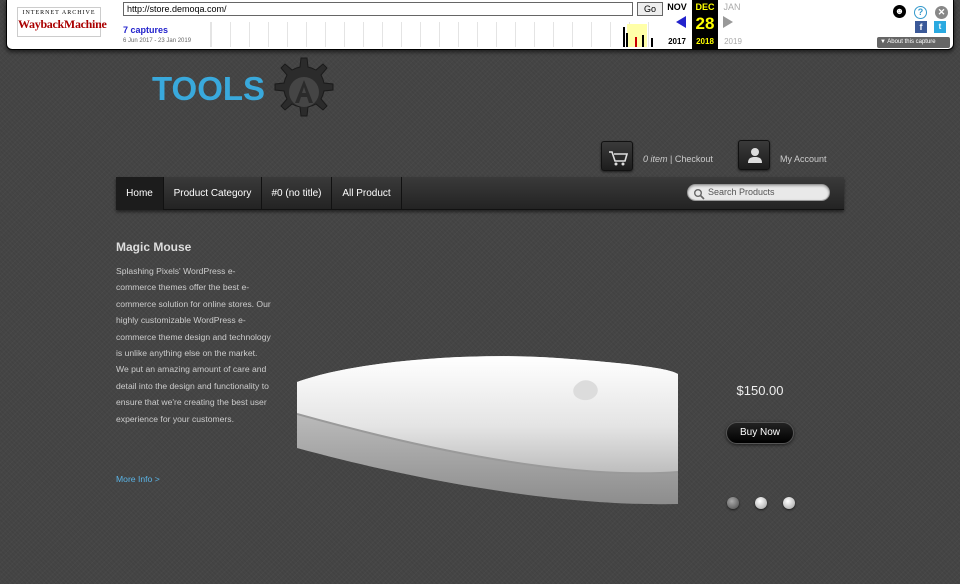 The height and width of the screenshot is (584, 960). I want to click on person-glyph, so click(755, 155).